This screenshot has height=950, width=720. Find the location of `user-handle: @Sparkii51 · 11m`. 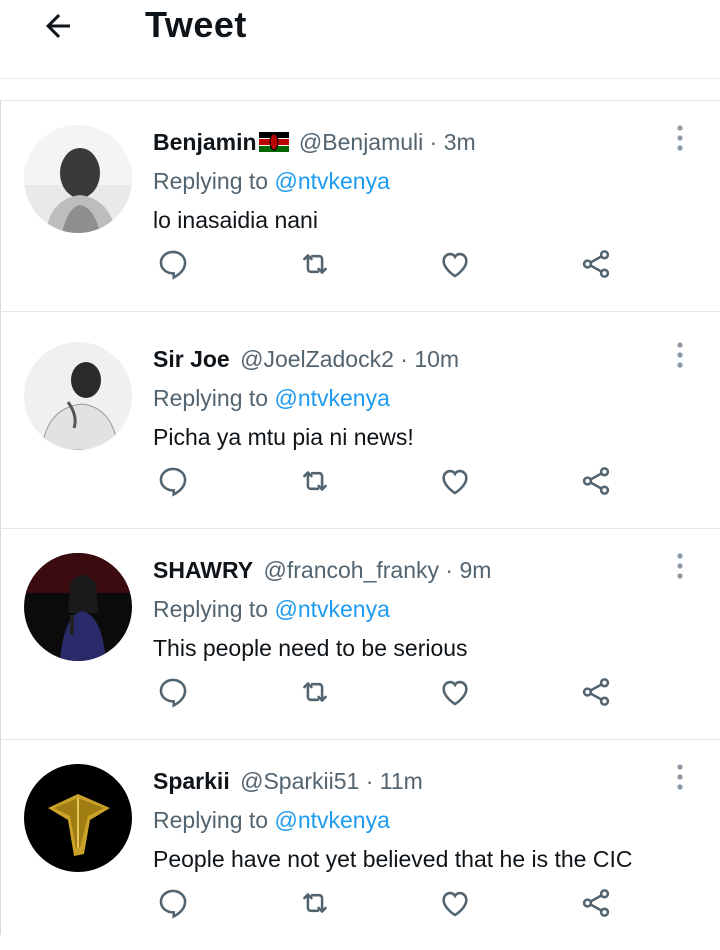

user-handle: @Sparkii51 · 11m is located at coordinates (331, 781).